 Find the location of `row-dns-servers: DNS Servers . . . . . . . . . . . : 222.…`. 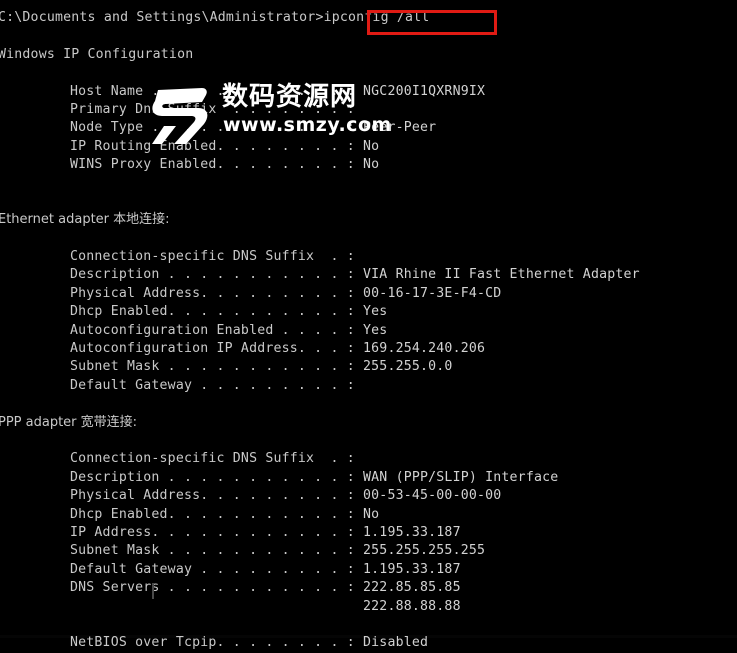

row-dns-servers: DNS Servers . . . . . . . . . . . : 222.… is located at coordinates (368, 588).